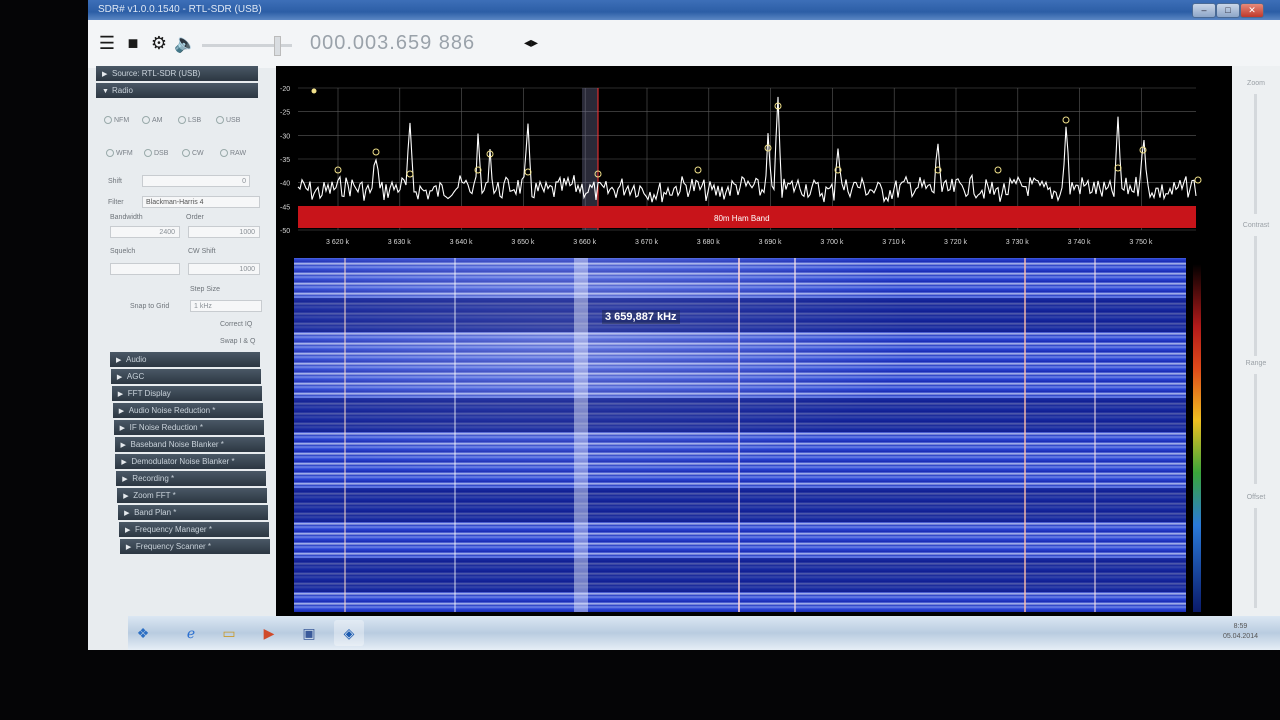  I want to click on plugin-panel-label: IF Noise Reduction *, so click(166, 427).